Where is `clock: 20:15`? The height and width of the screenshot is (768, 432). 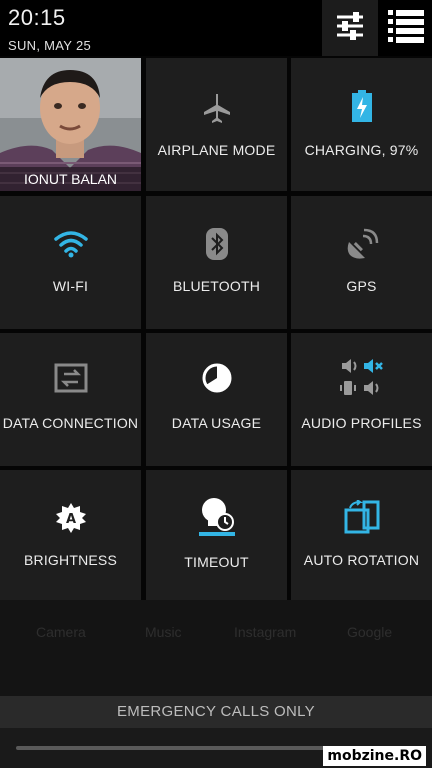 clock: 20:15 is located at coordinates (37, 17).